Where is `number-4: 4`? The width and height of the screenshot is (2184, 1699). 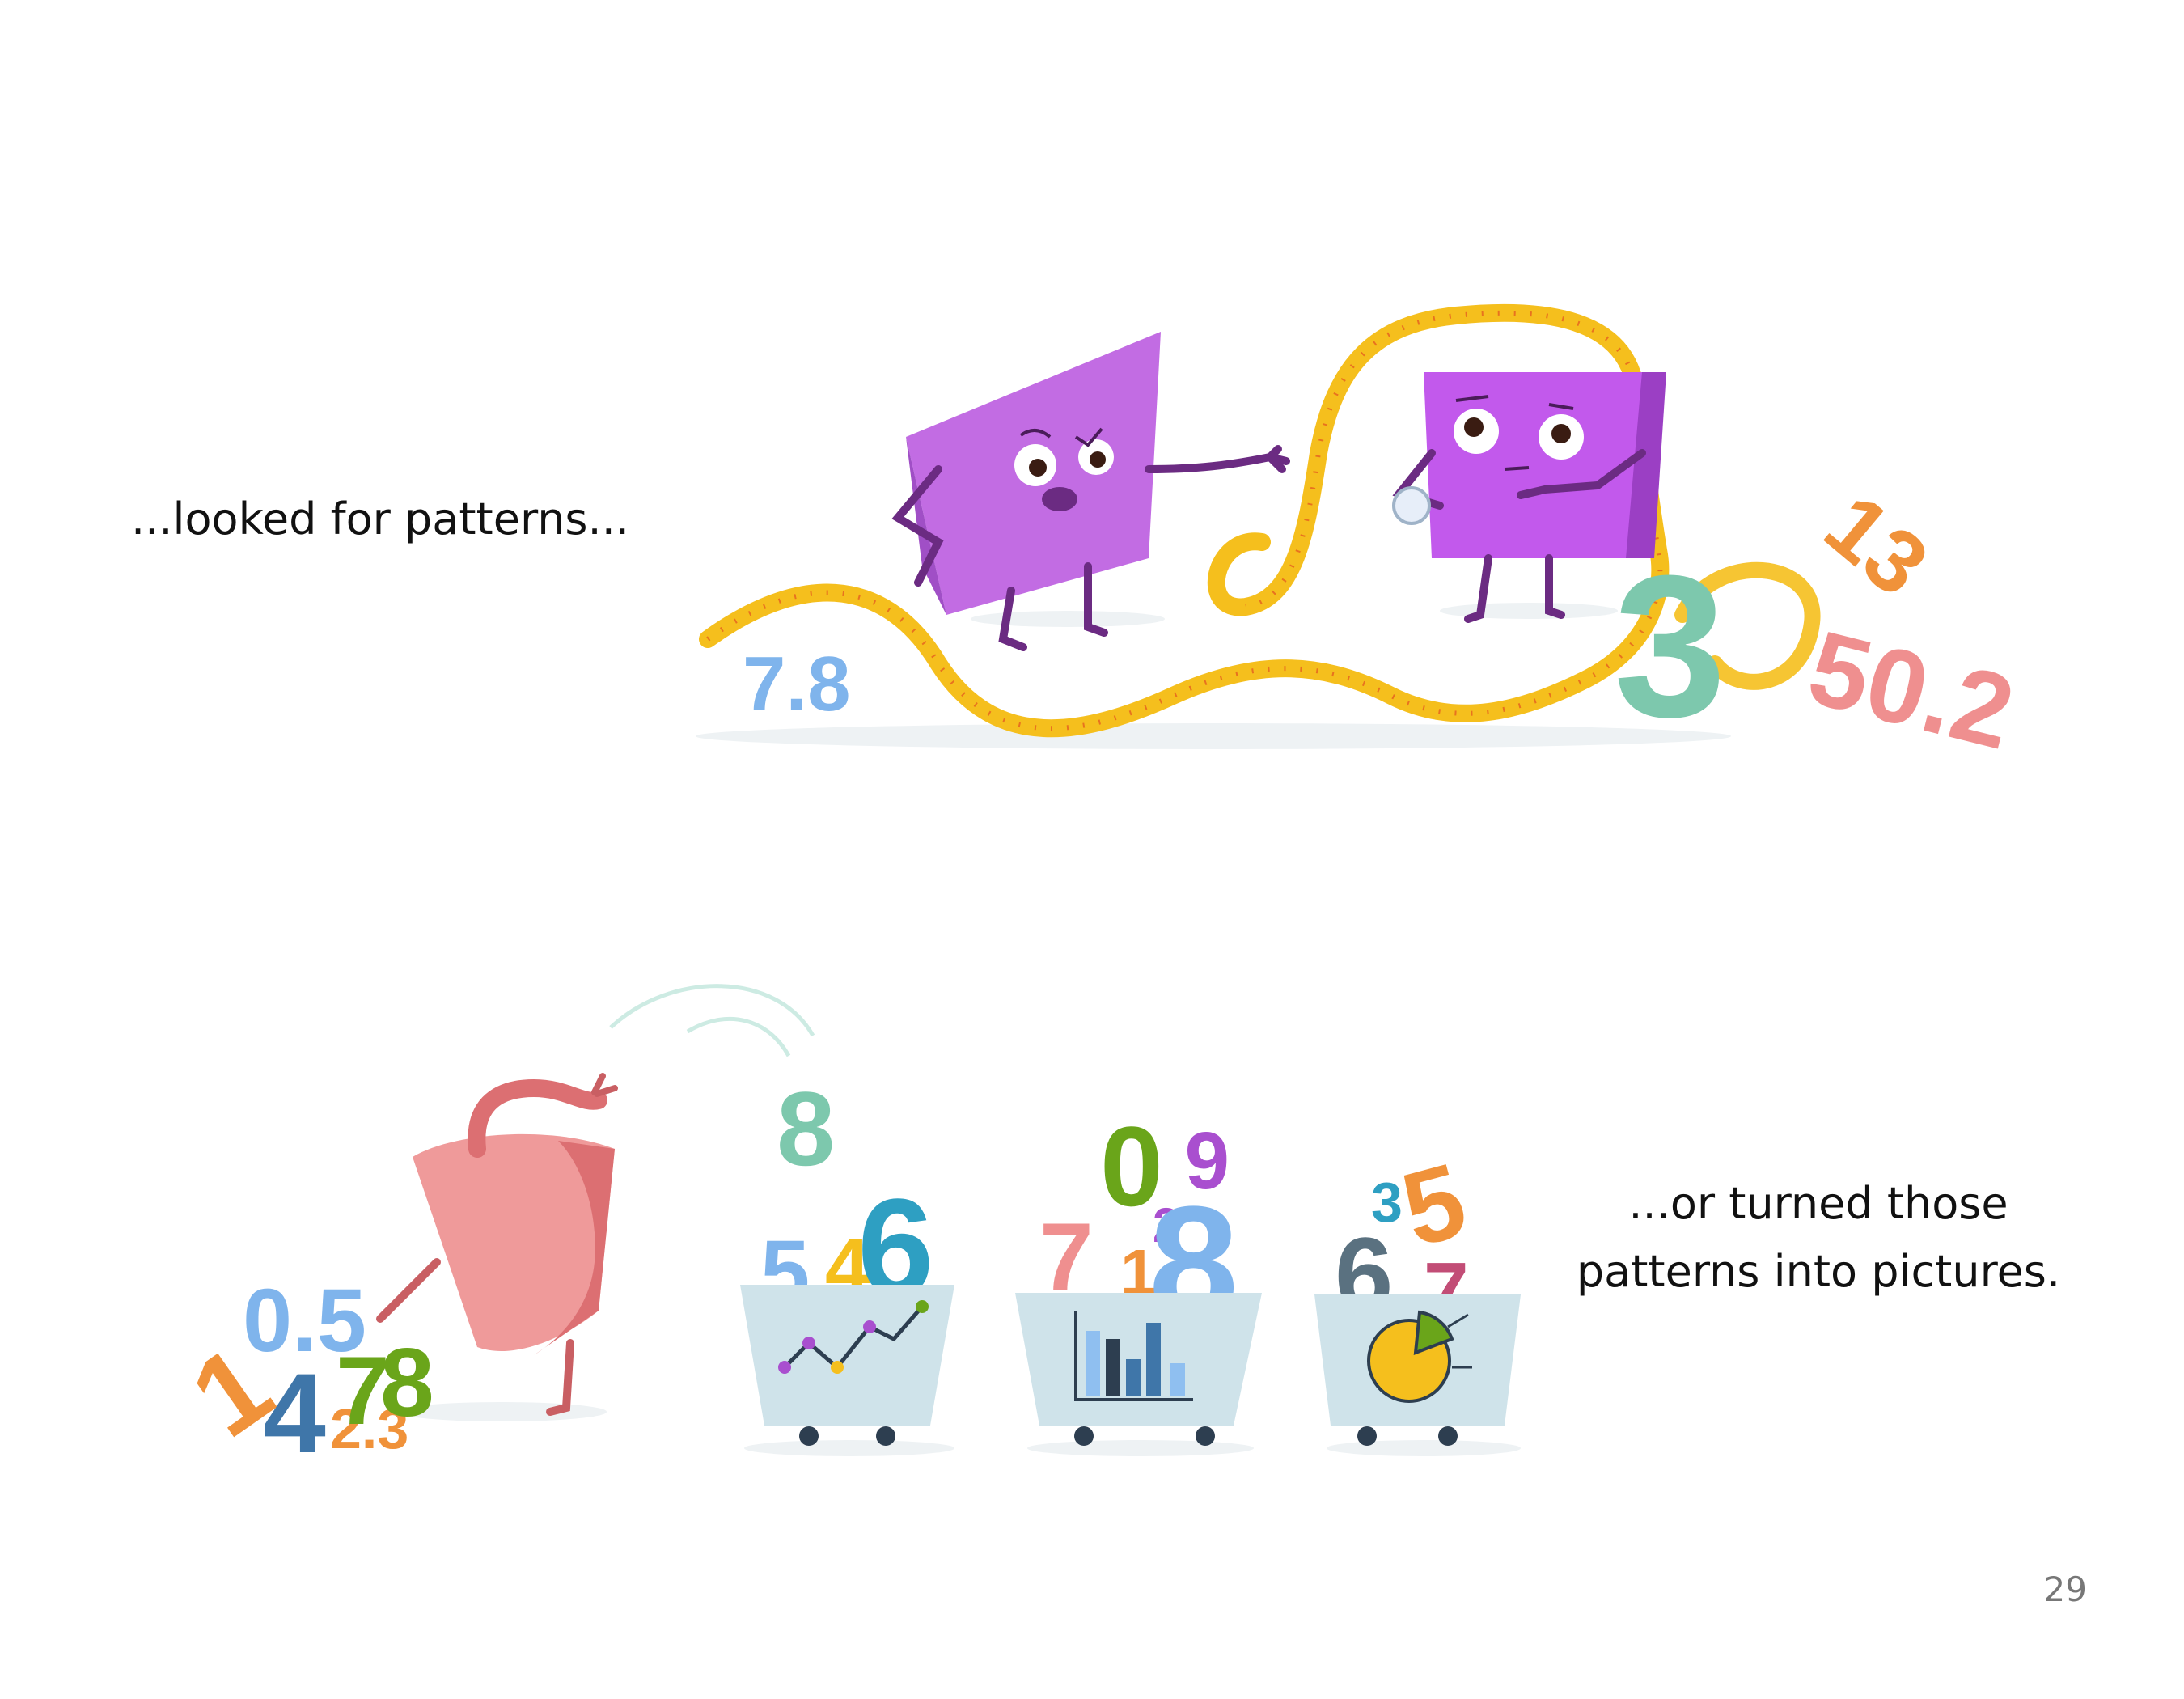 number-4: 4 is located at coordinates (294, 1413).